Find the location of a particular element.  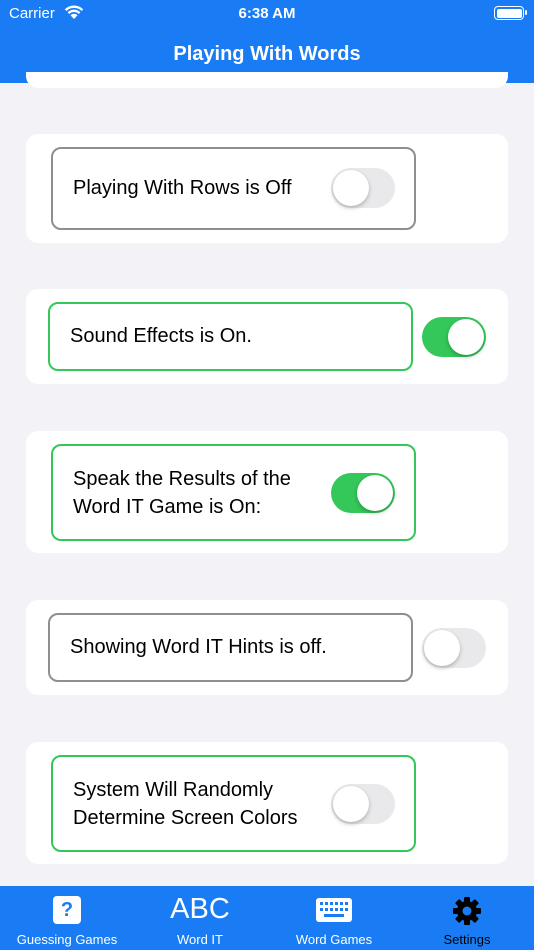

status-time: 6:38 AM is located at coordinates (267, 13).